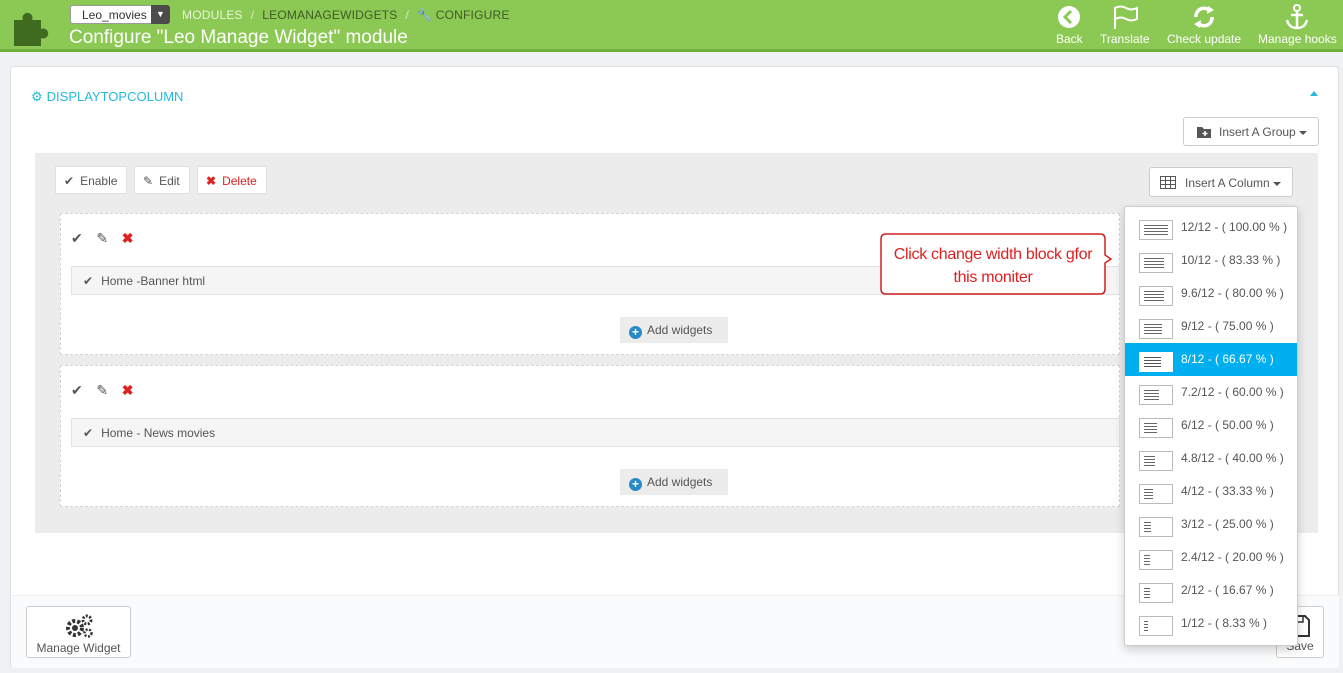  Describe the element at coordinates (1314, 93) in the screenshot. I see `collapse-caret-icon` at that location.